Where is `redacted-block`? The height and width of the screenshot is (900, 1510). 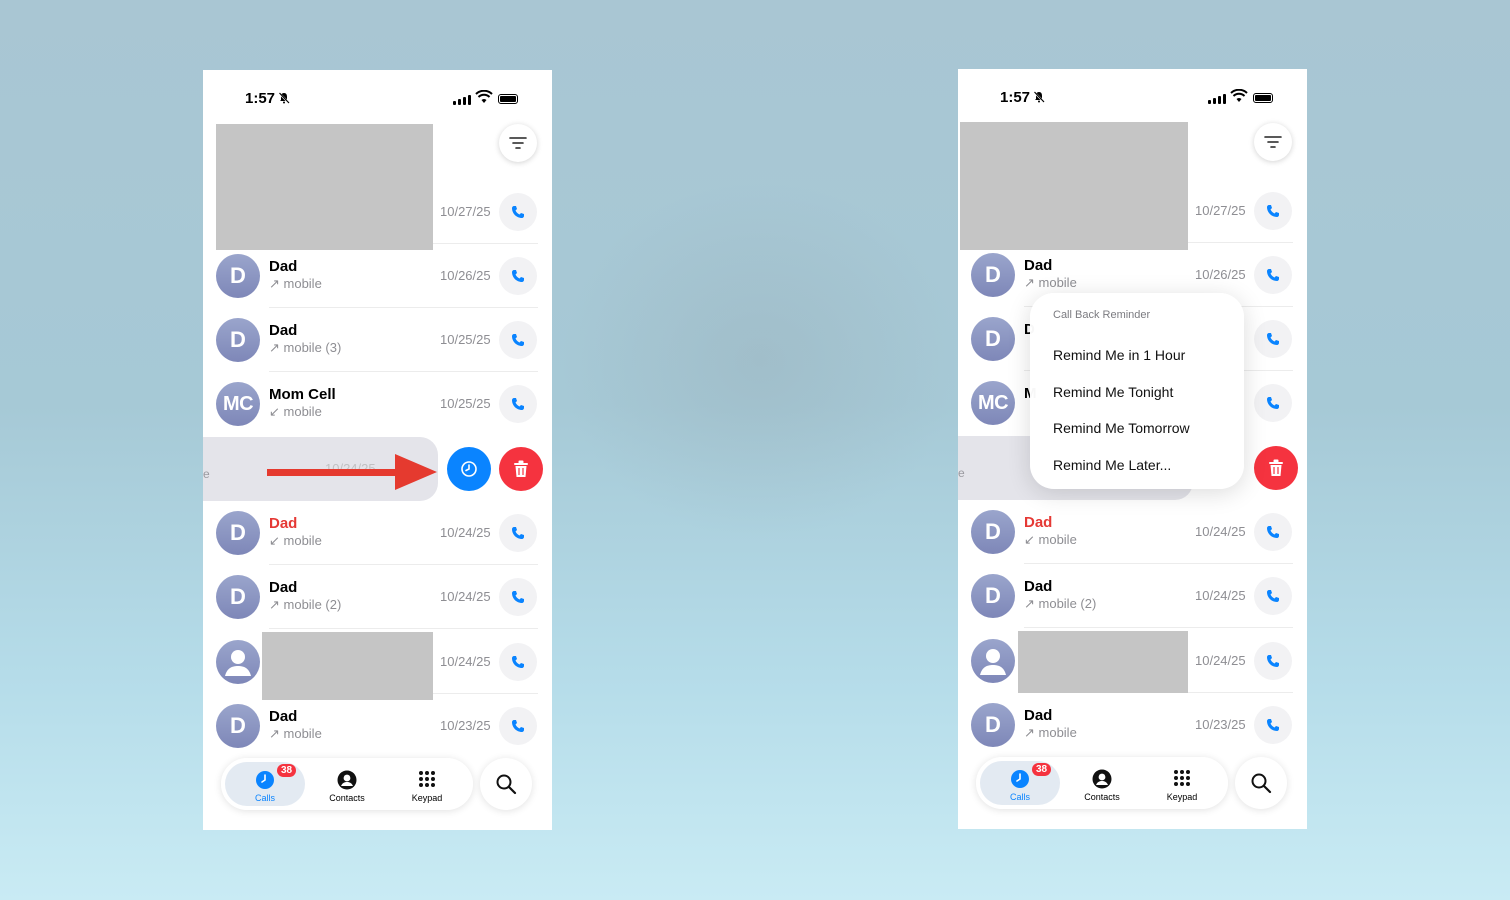 redacted-block is located at coordinates (1074, 186).